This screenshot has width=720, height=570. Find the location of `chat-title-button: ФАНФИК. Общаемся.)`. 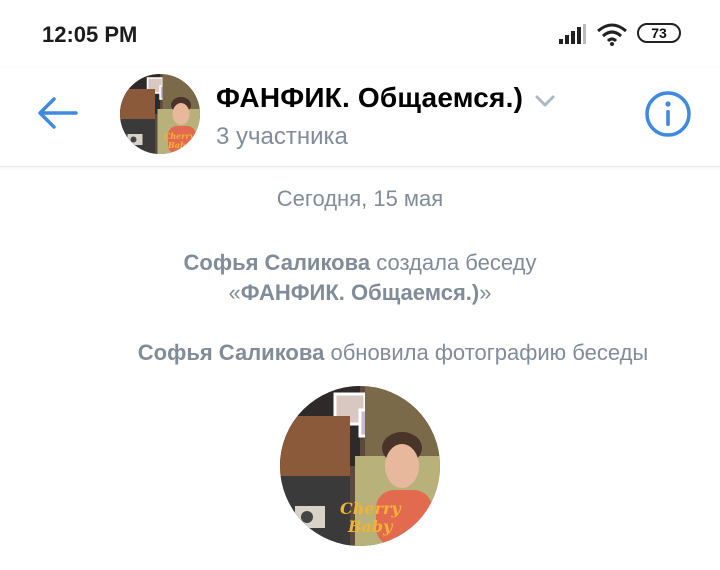

chat-title-button: ФАНФИК. Общаемся.) is located at coordinates (385, 98).